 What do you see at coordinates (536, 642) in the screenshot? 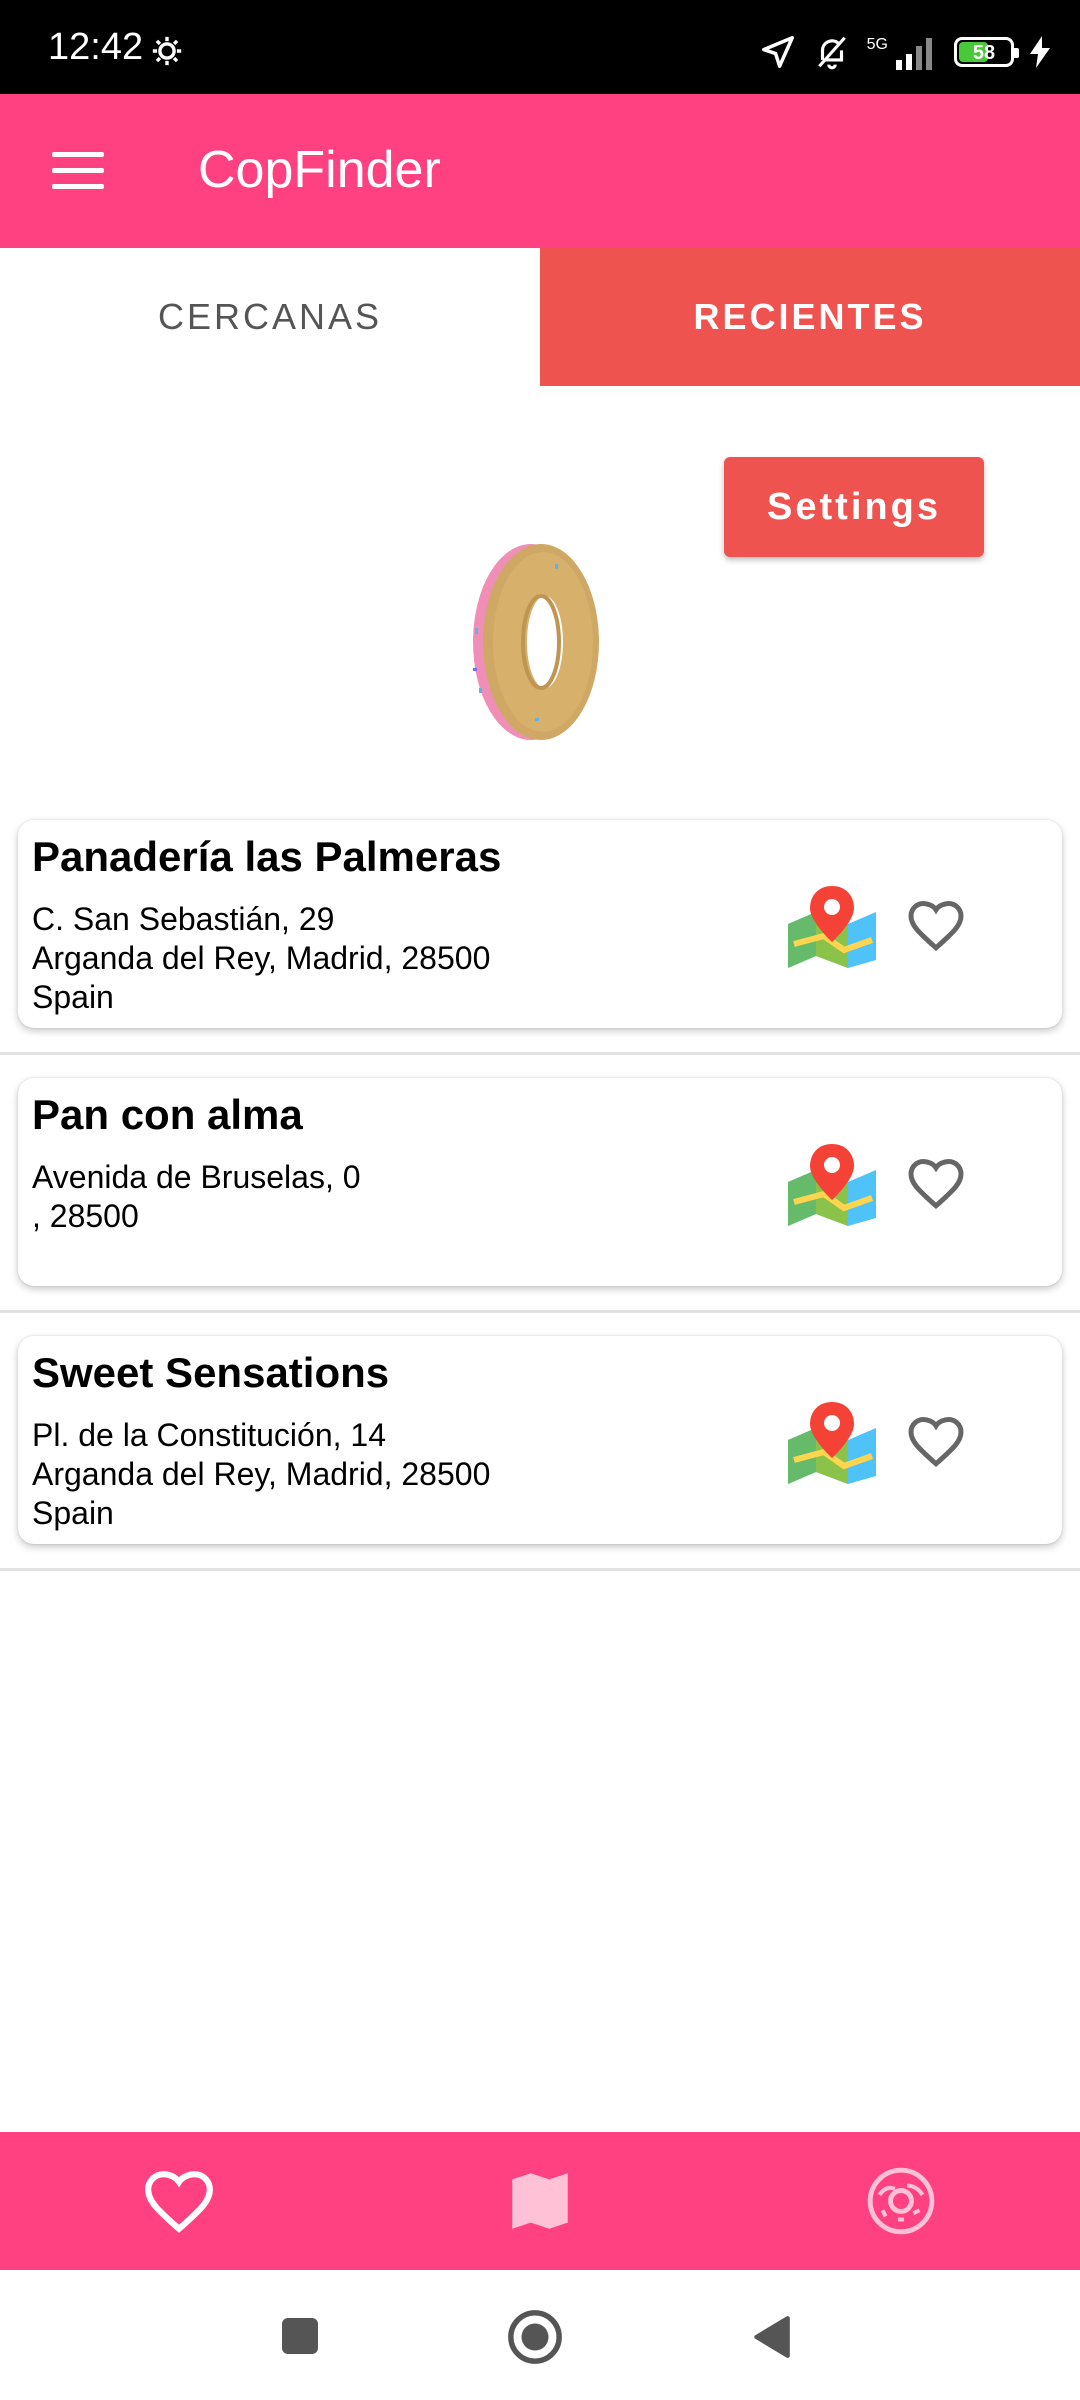
I see `donut-image` at bounding box center [536, 642].